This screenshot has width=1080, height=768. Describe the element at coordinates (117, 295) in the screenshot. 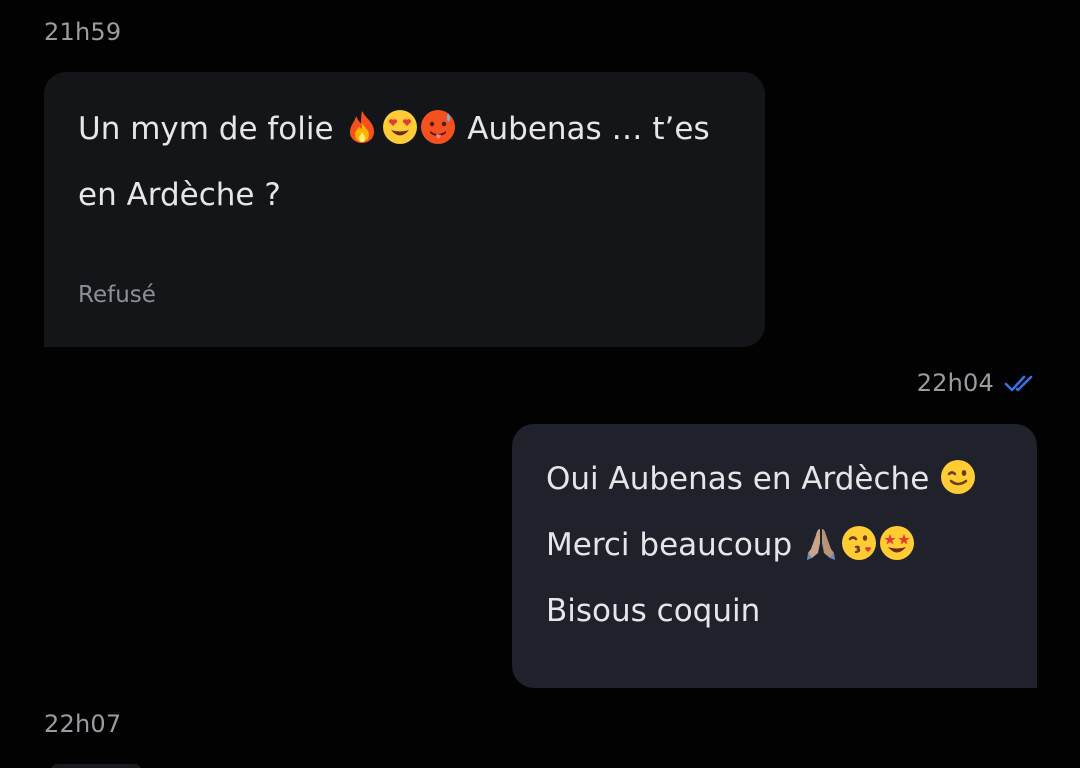

I see `message-status: Refusé` at that location.